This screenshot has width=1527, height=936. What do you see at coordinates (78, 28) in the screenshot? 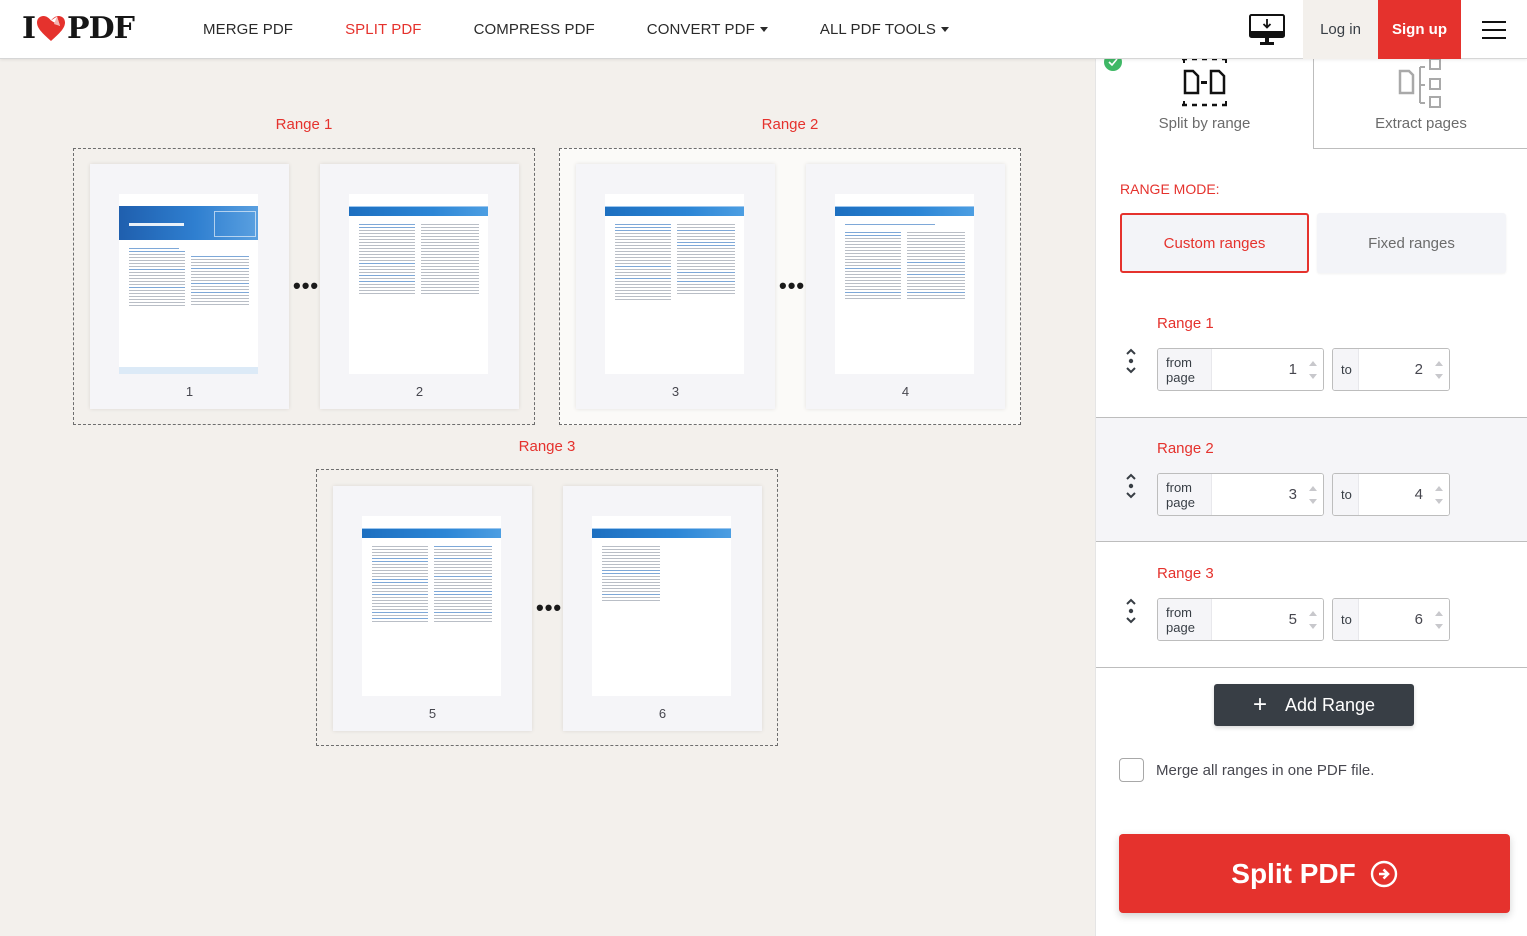
I see `ilovepdf-logo: I PDF` at bounding box center [78, 28].